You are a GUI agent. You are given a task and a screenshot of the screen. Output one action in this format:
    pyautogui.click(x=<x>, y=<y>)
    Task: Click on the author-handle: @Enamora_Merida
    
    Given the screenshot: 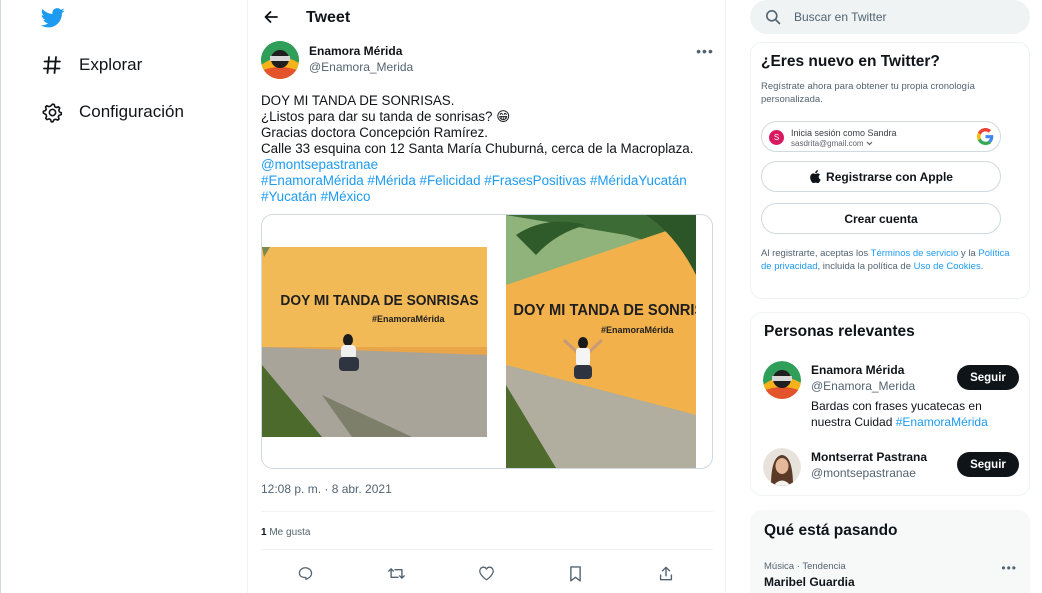 What is the action you would take?
    pyautogui.click(x=361, y=67)
    